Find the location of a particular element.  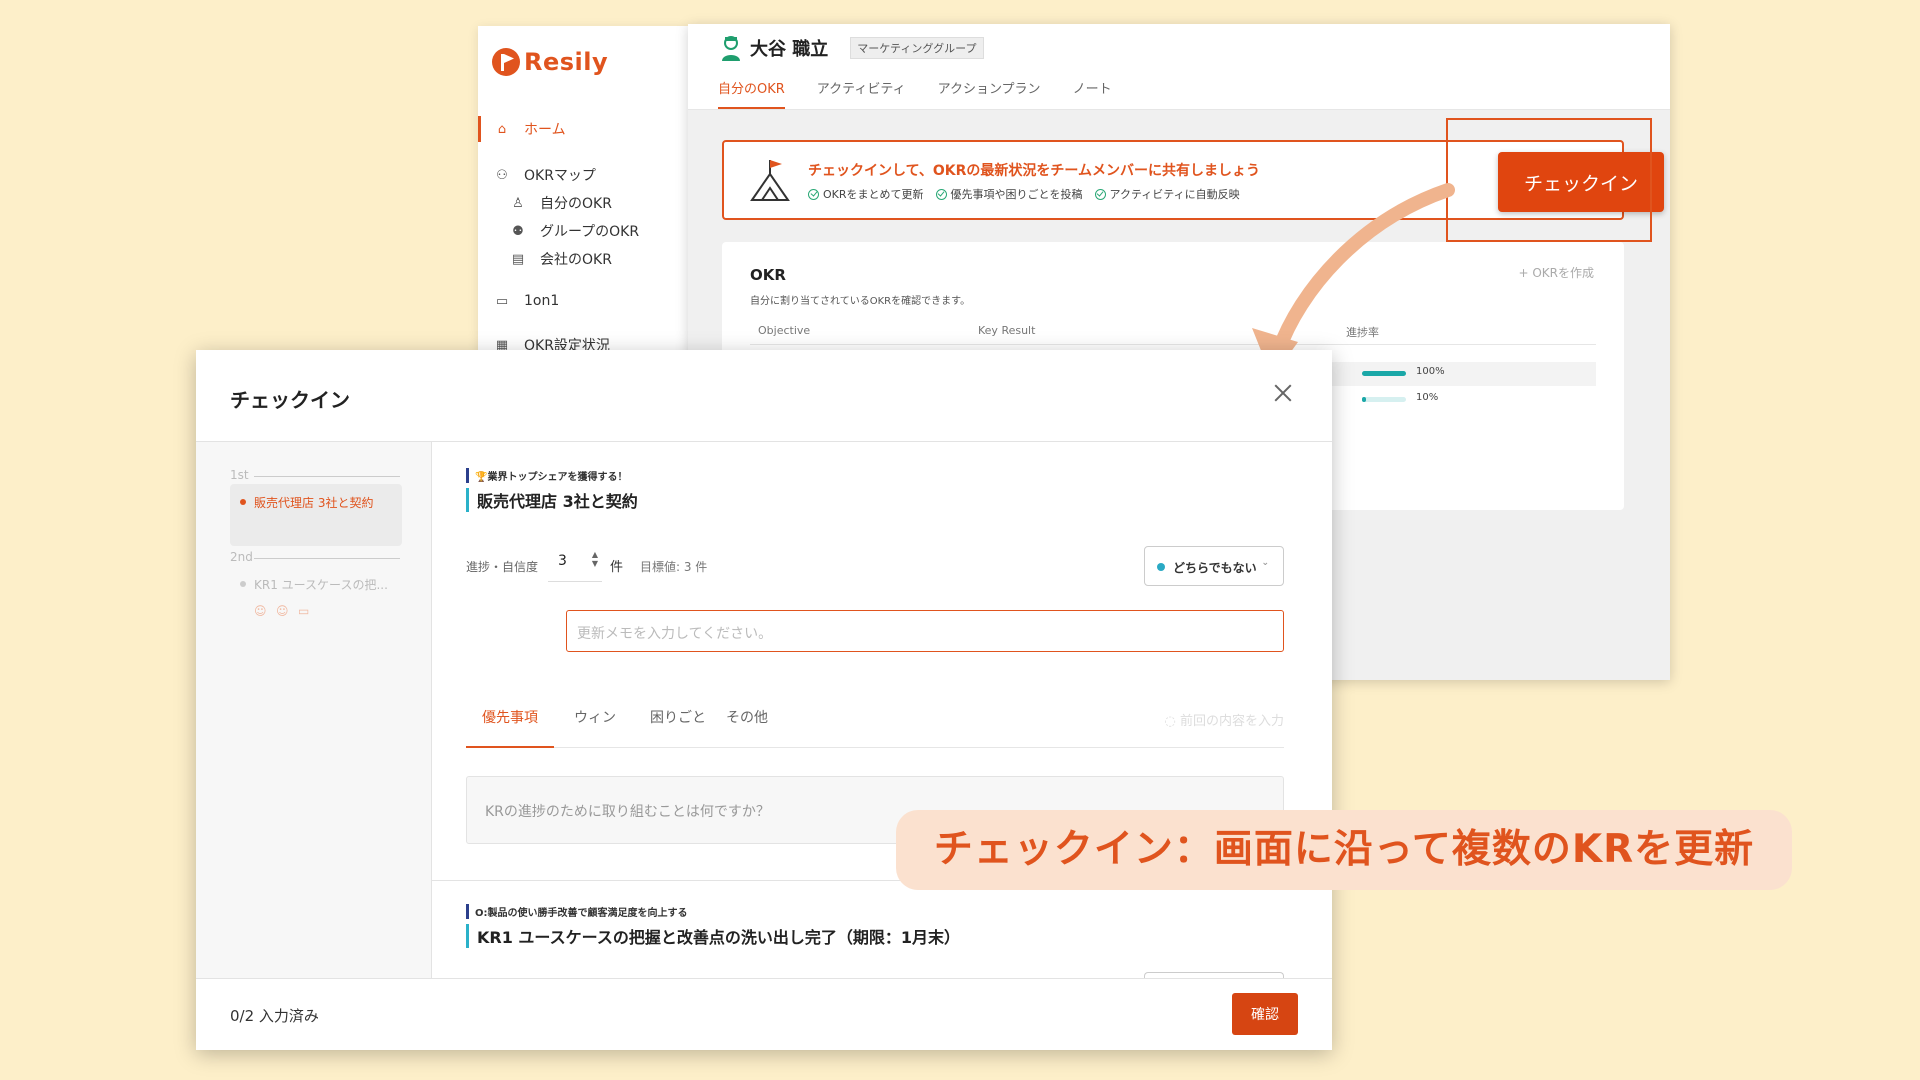

tab-problem: 困りごと is located at coordinates (678, 728).